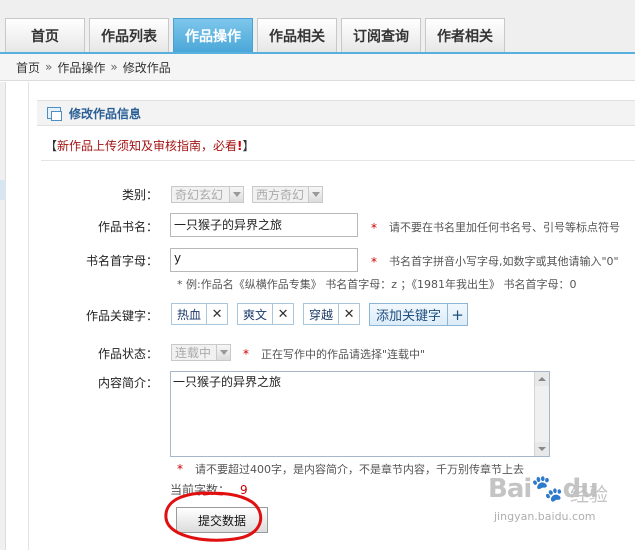 This screenshot has height=550, width=635. What do you see at coordinates (244, 490) in the screenshot?
I see `char-count-value: 9` at bounding box center [244, 490].